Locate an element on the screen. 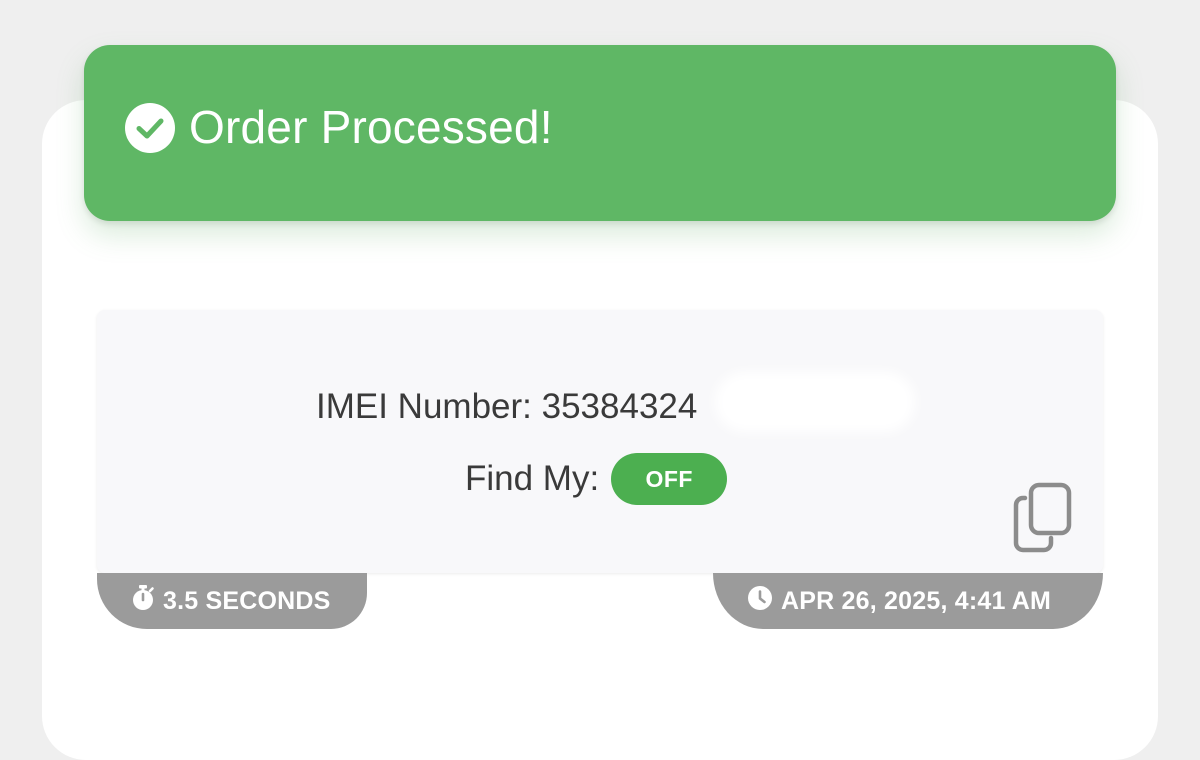  copy-button is located at coordinates (1046, 518).